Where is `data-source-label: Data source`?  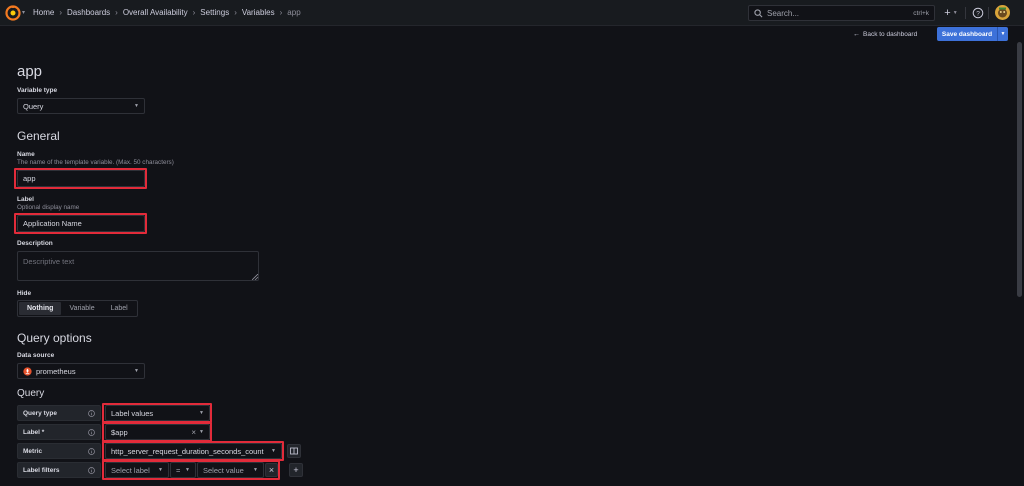 data-source-label: Data source is located at coordinates (36, 355).